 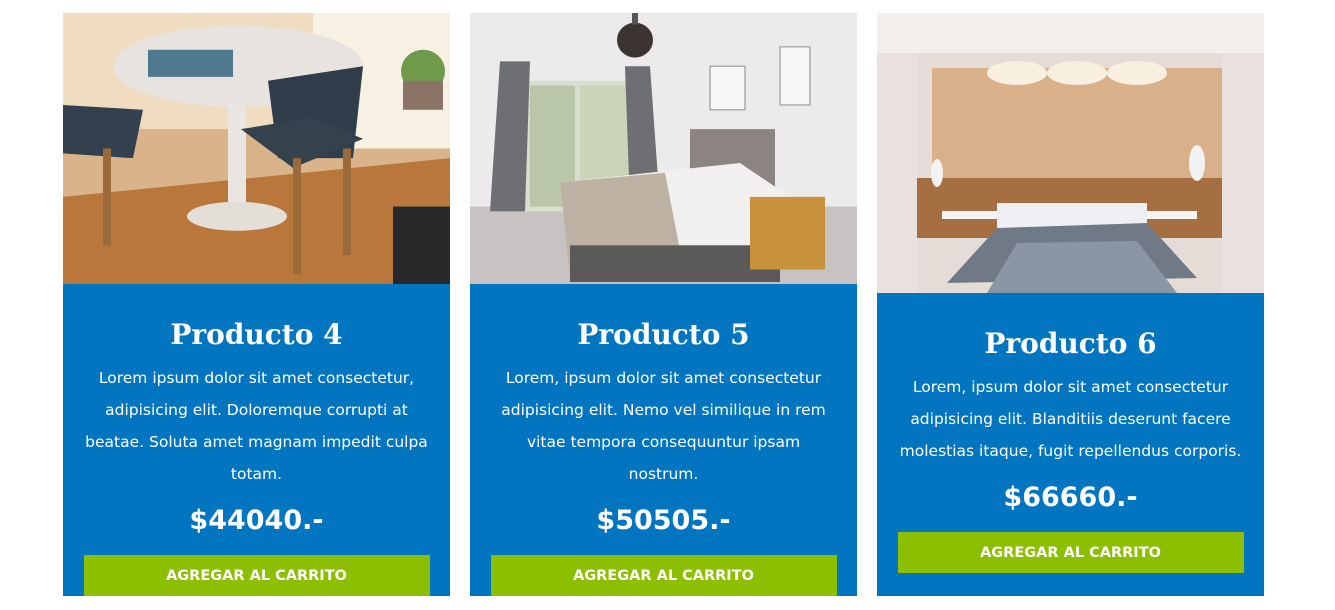 What do you see at coordinates (663, 520) in the screenshot?
I see `product-price: $50505.-` at bounding box center [663, 520].